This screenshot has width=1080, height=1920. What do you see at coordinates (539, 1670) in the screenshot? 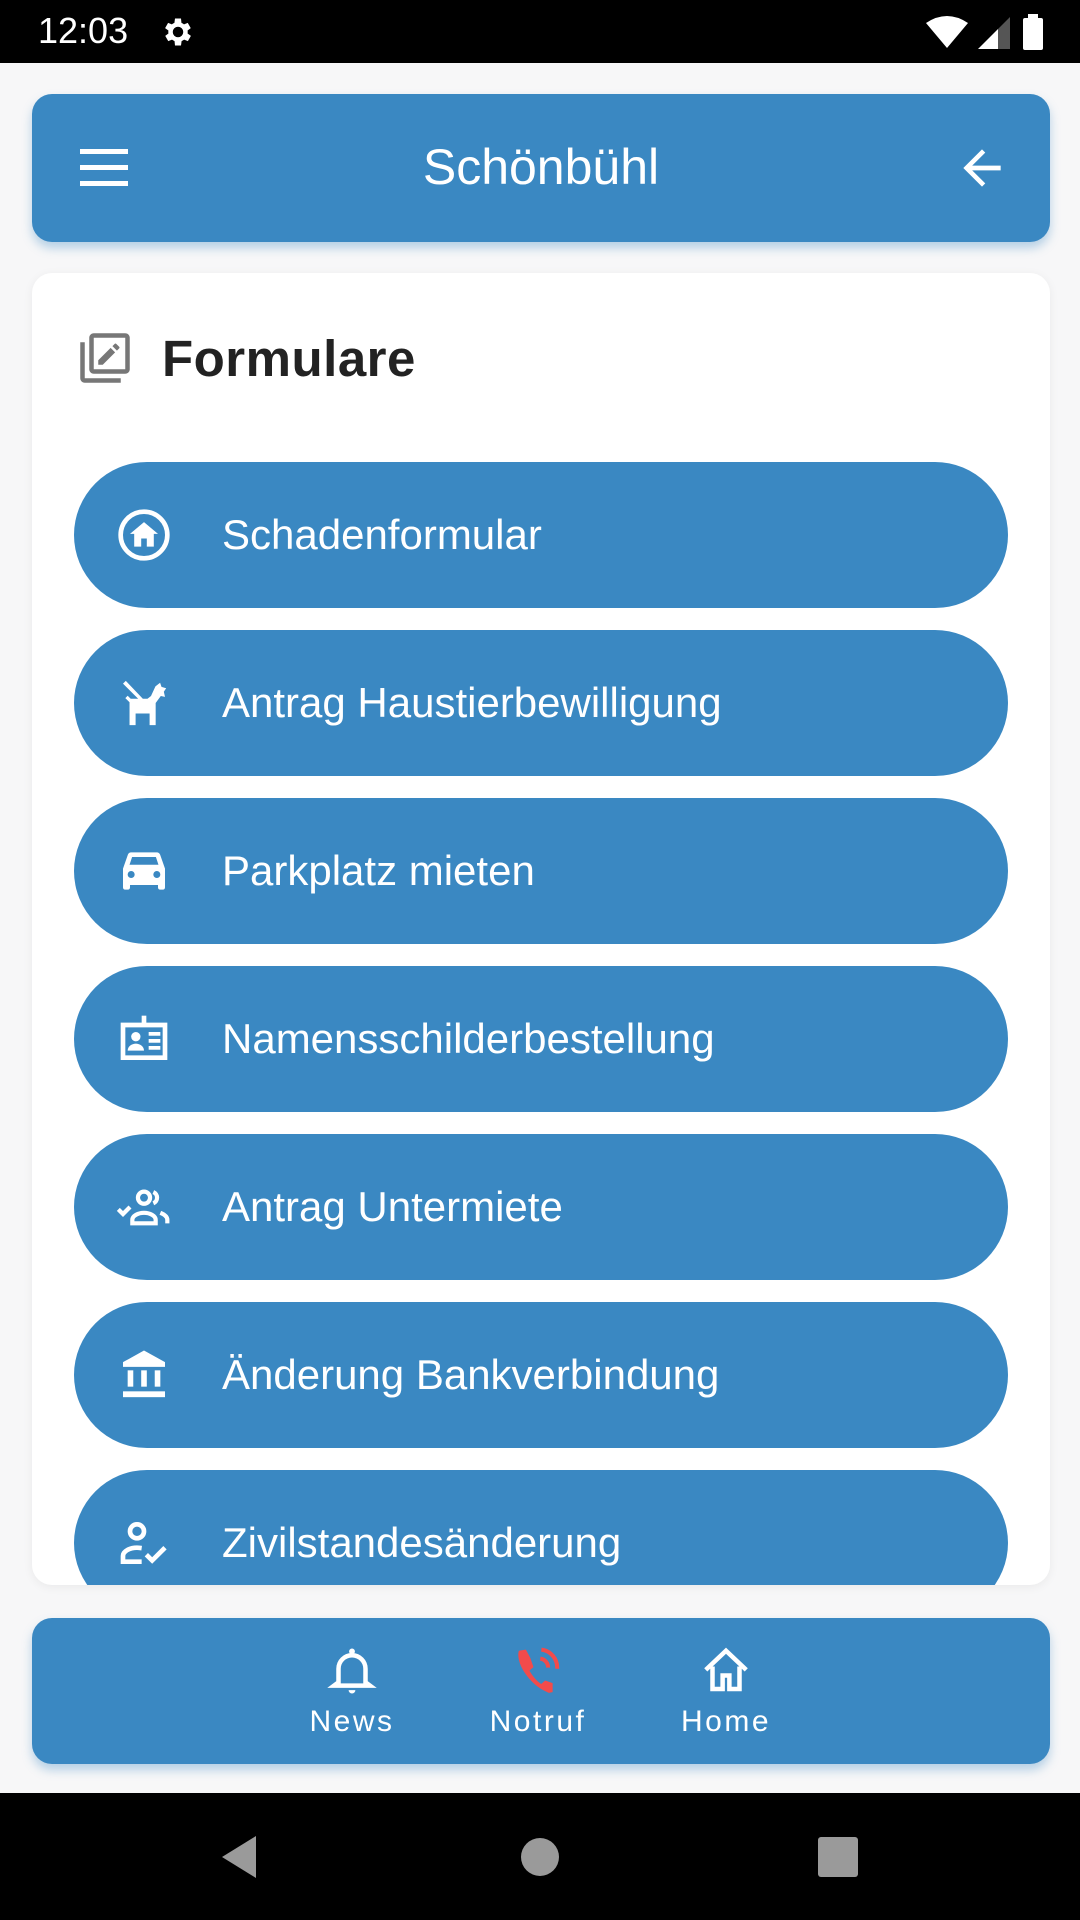
I see `phone-ringing-icon` at bounding box center [539, 1670].